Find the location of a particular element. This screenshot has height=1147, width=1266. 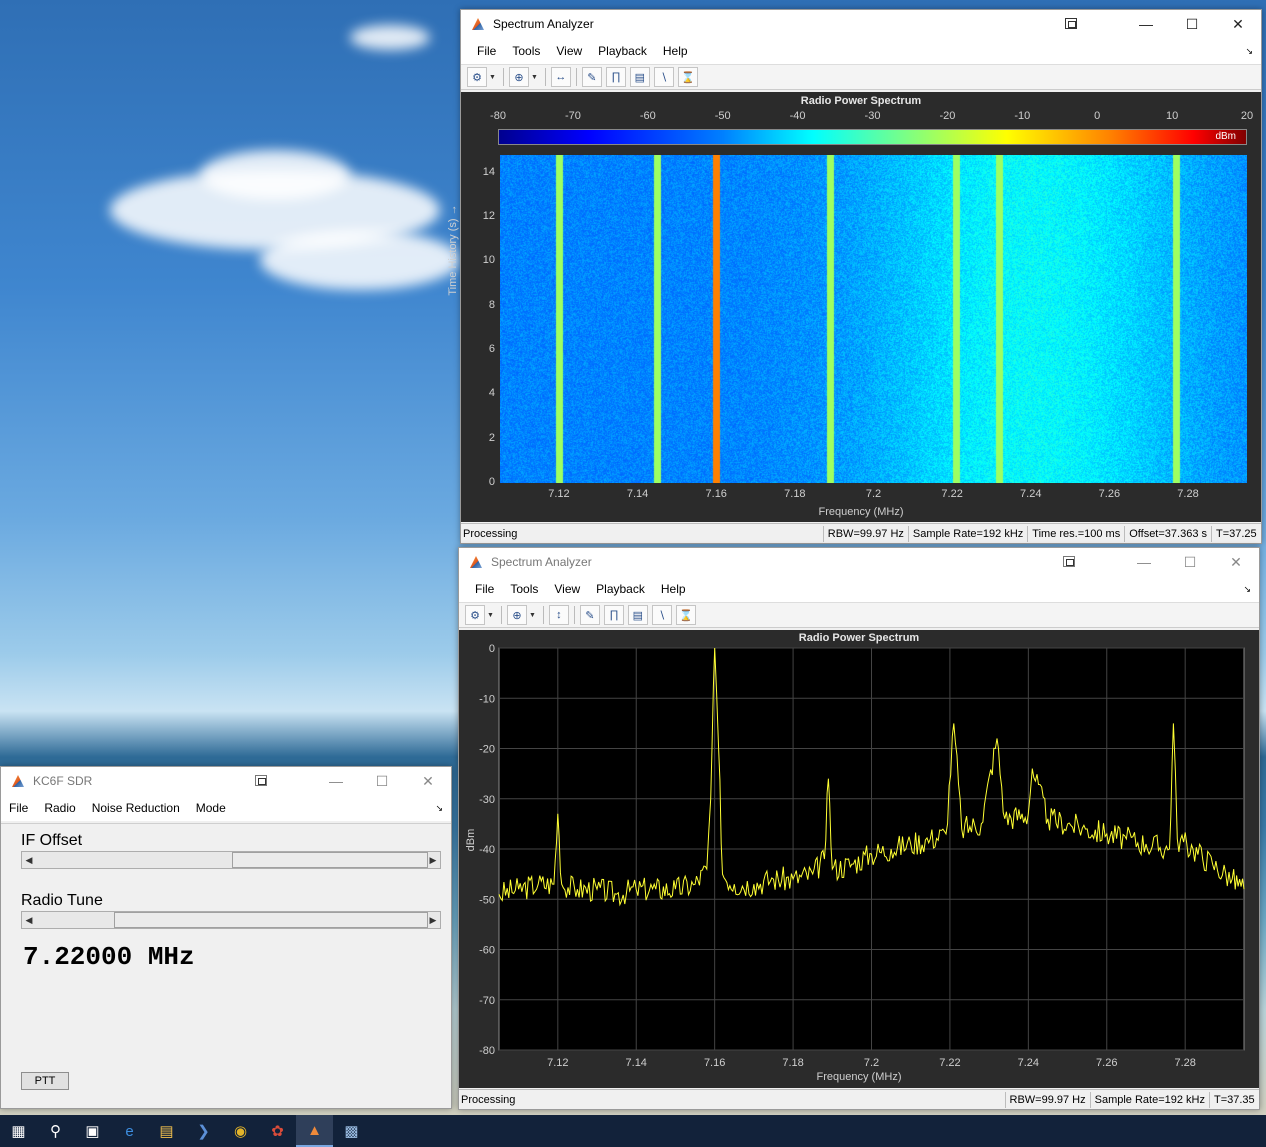

task-view-icon: ▣ is located at coordinates (92, 1131).